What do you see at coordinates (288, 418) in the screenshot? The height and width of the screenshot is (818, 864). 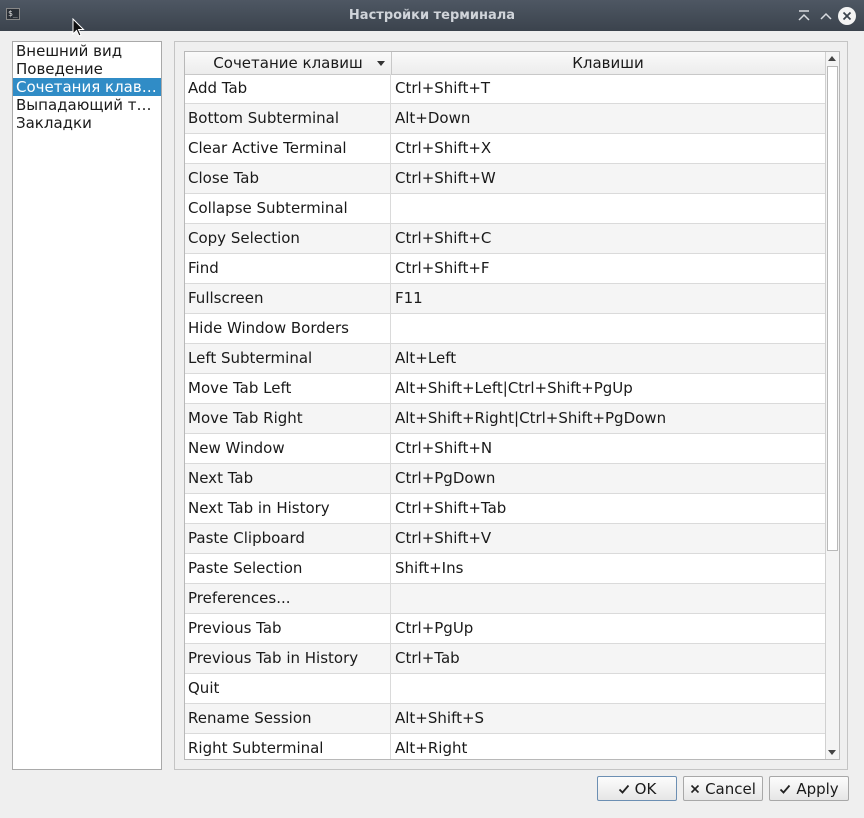 I see `shortcut-action-cell: Move Tab Right` at bounding box center [288, 418].